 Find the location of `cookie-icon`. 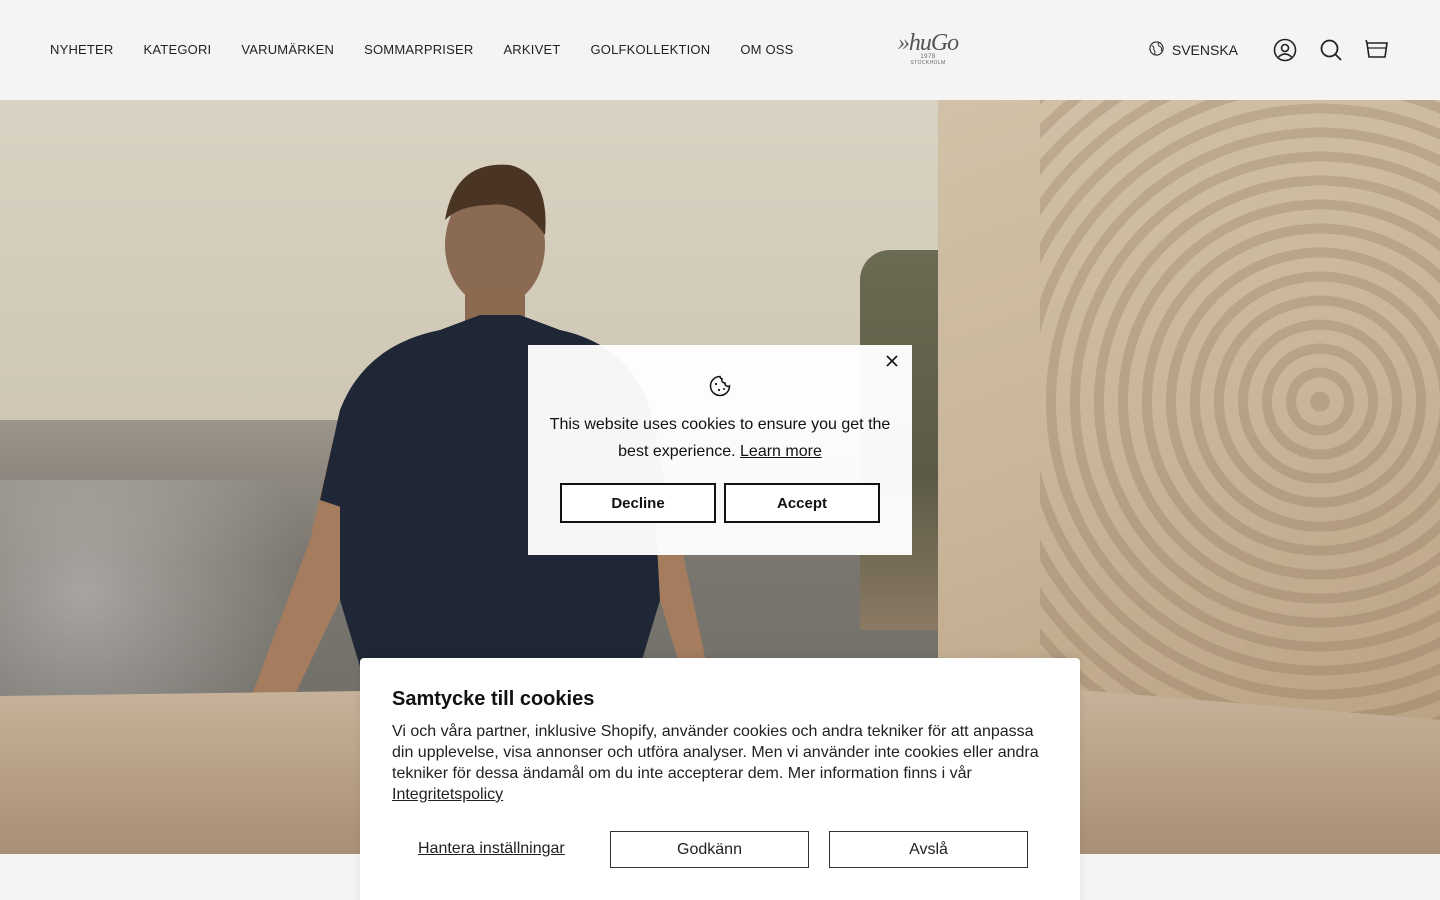

cookie-icon is located at coordinates (720, 386).